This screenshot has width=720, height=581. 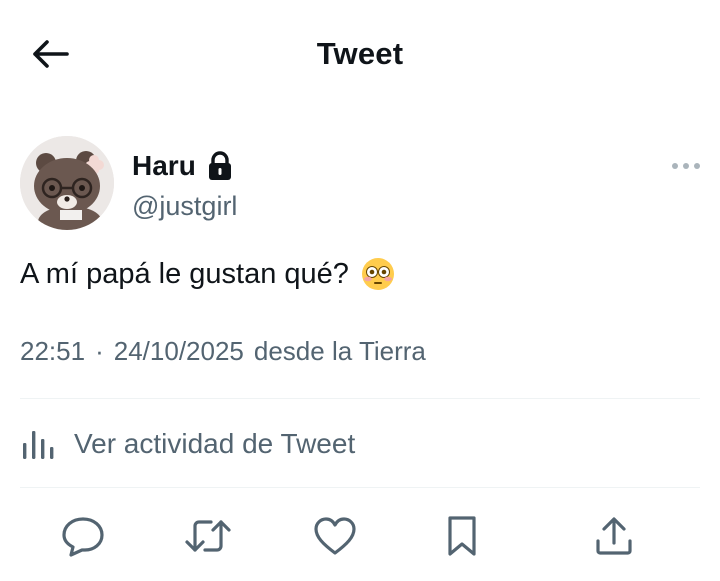 I want to click on retweet-button, so click(x=208, y=536).